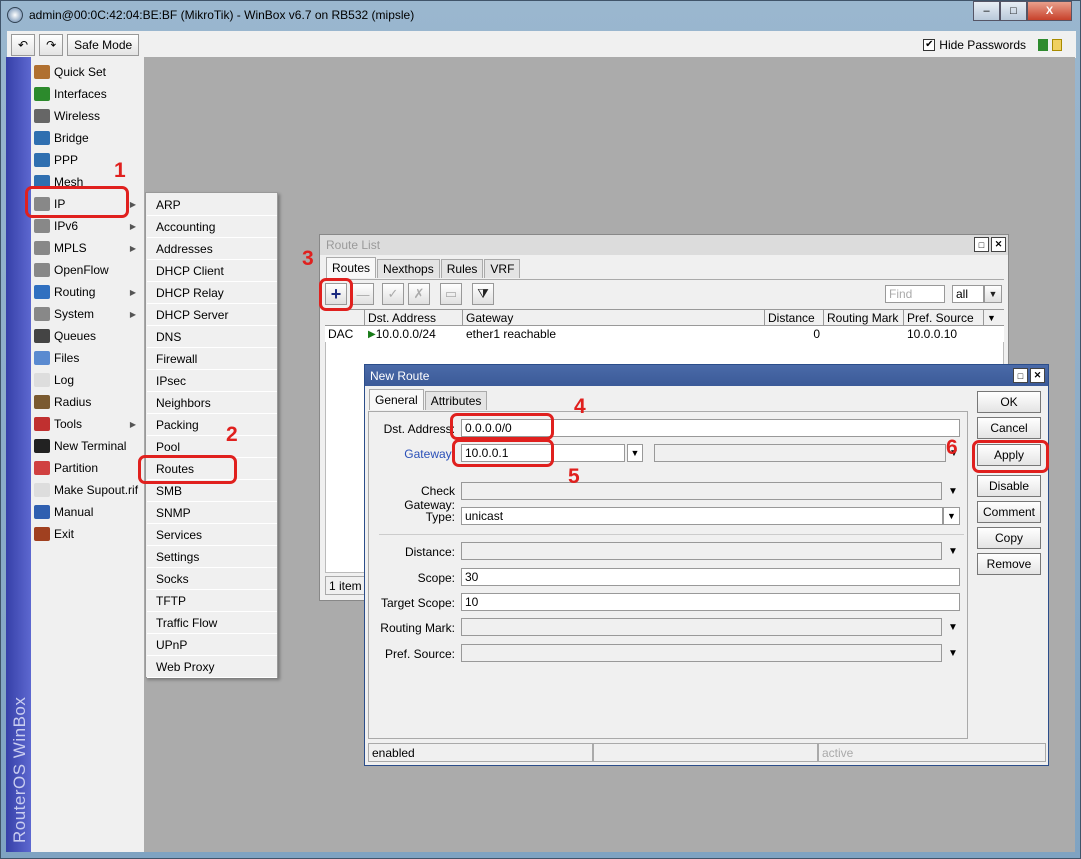 The width and height of the screenshot is (1081, 859). Describe the element at coordinates (710, 577) in the screenshot. I see `scope-field: 30` at that location.